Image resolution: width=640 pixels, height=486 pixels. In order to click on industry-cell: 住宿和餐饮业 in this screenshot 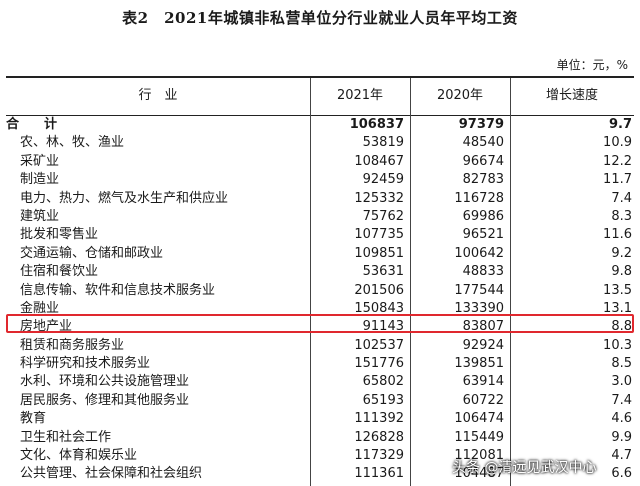, I will do `click(59, 272)`.